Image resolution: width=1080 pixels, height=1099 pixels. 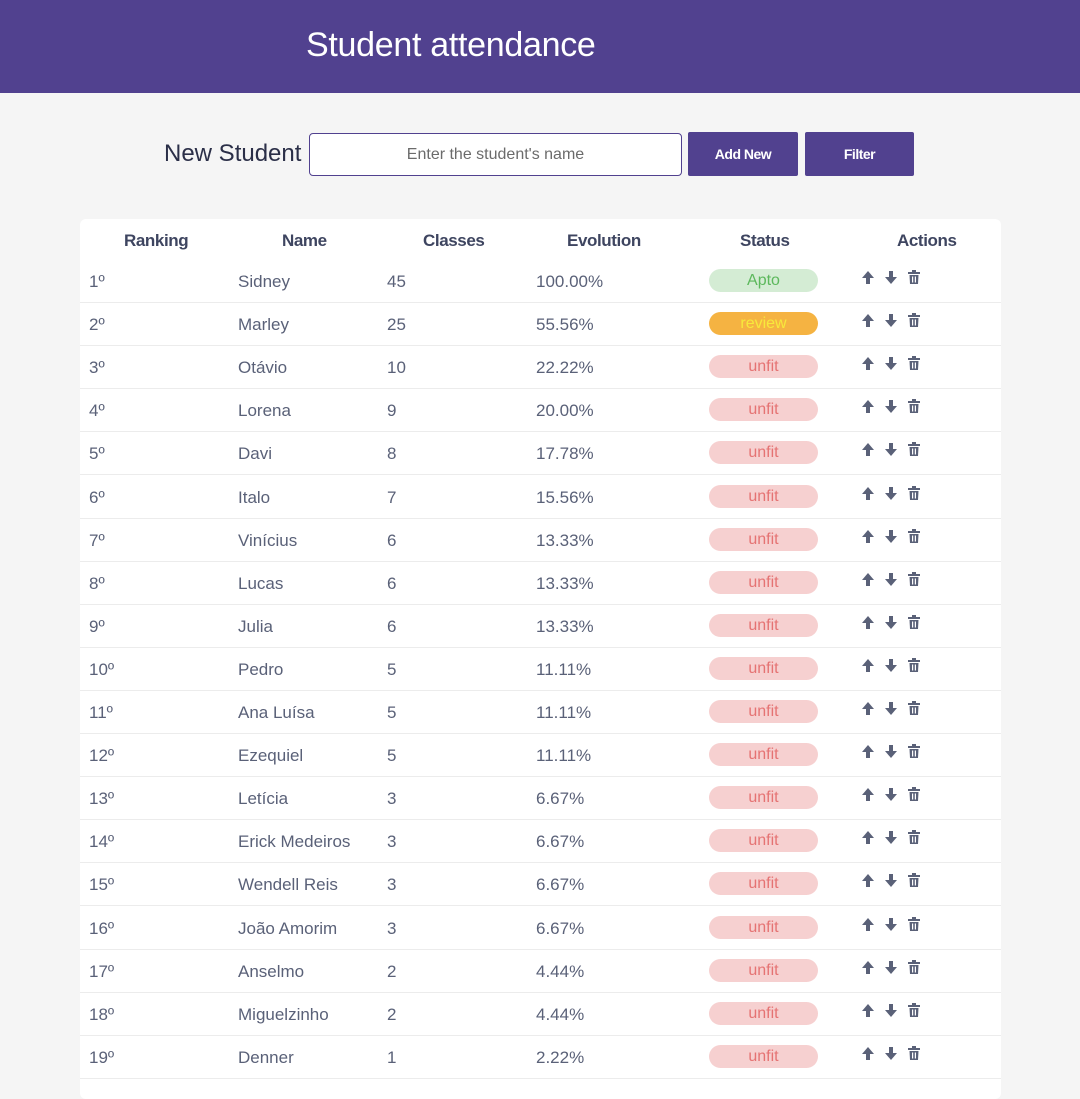 I want to click on table-row: 2º Marley 25 55.56% review, so click(x=540, y=325).